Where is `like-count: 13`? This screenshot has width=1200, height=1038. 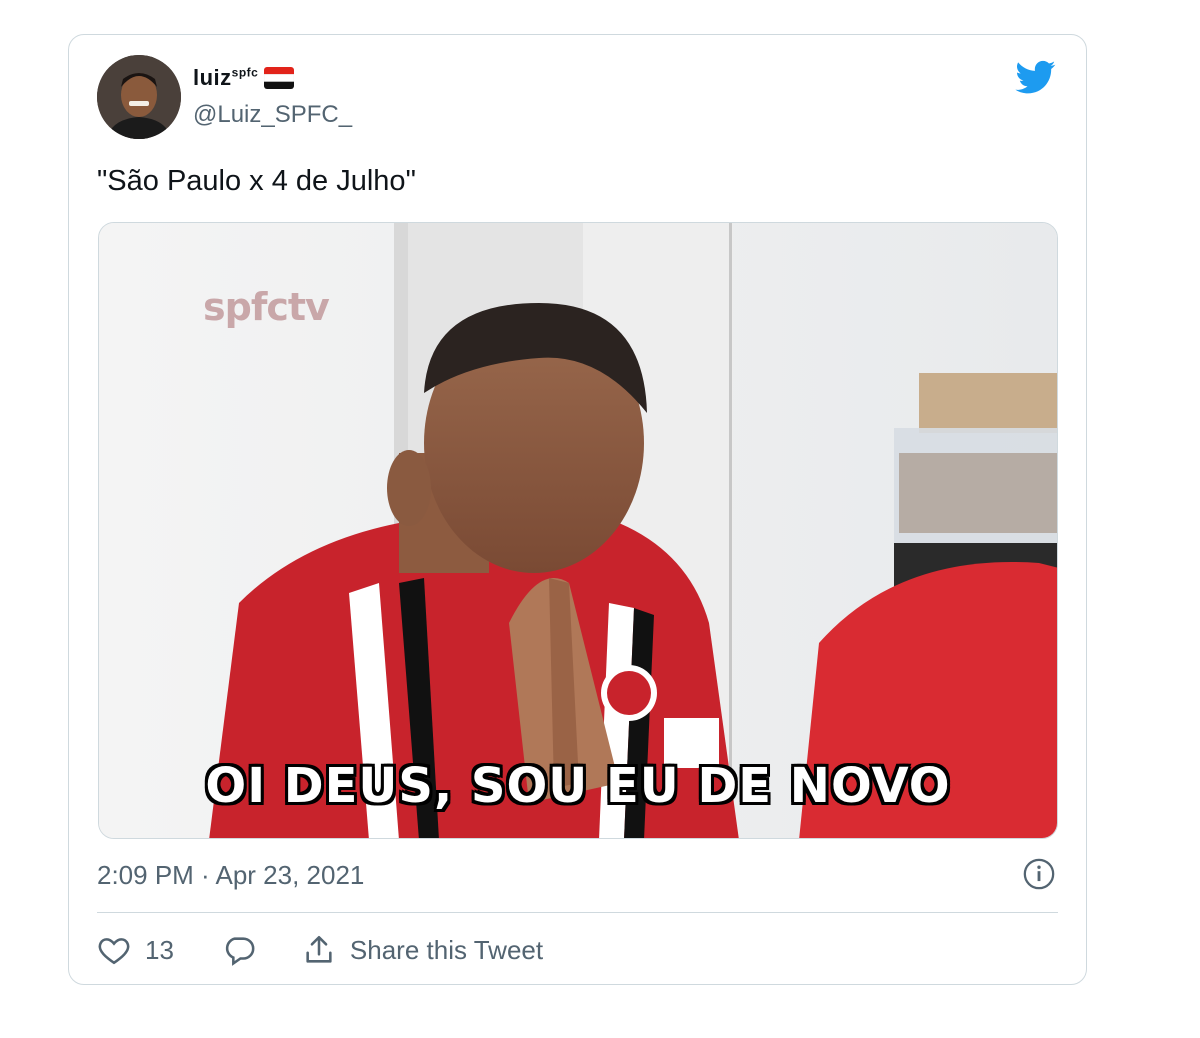 like-count: 13 is located at coordinates (159, 949).